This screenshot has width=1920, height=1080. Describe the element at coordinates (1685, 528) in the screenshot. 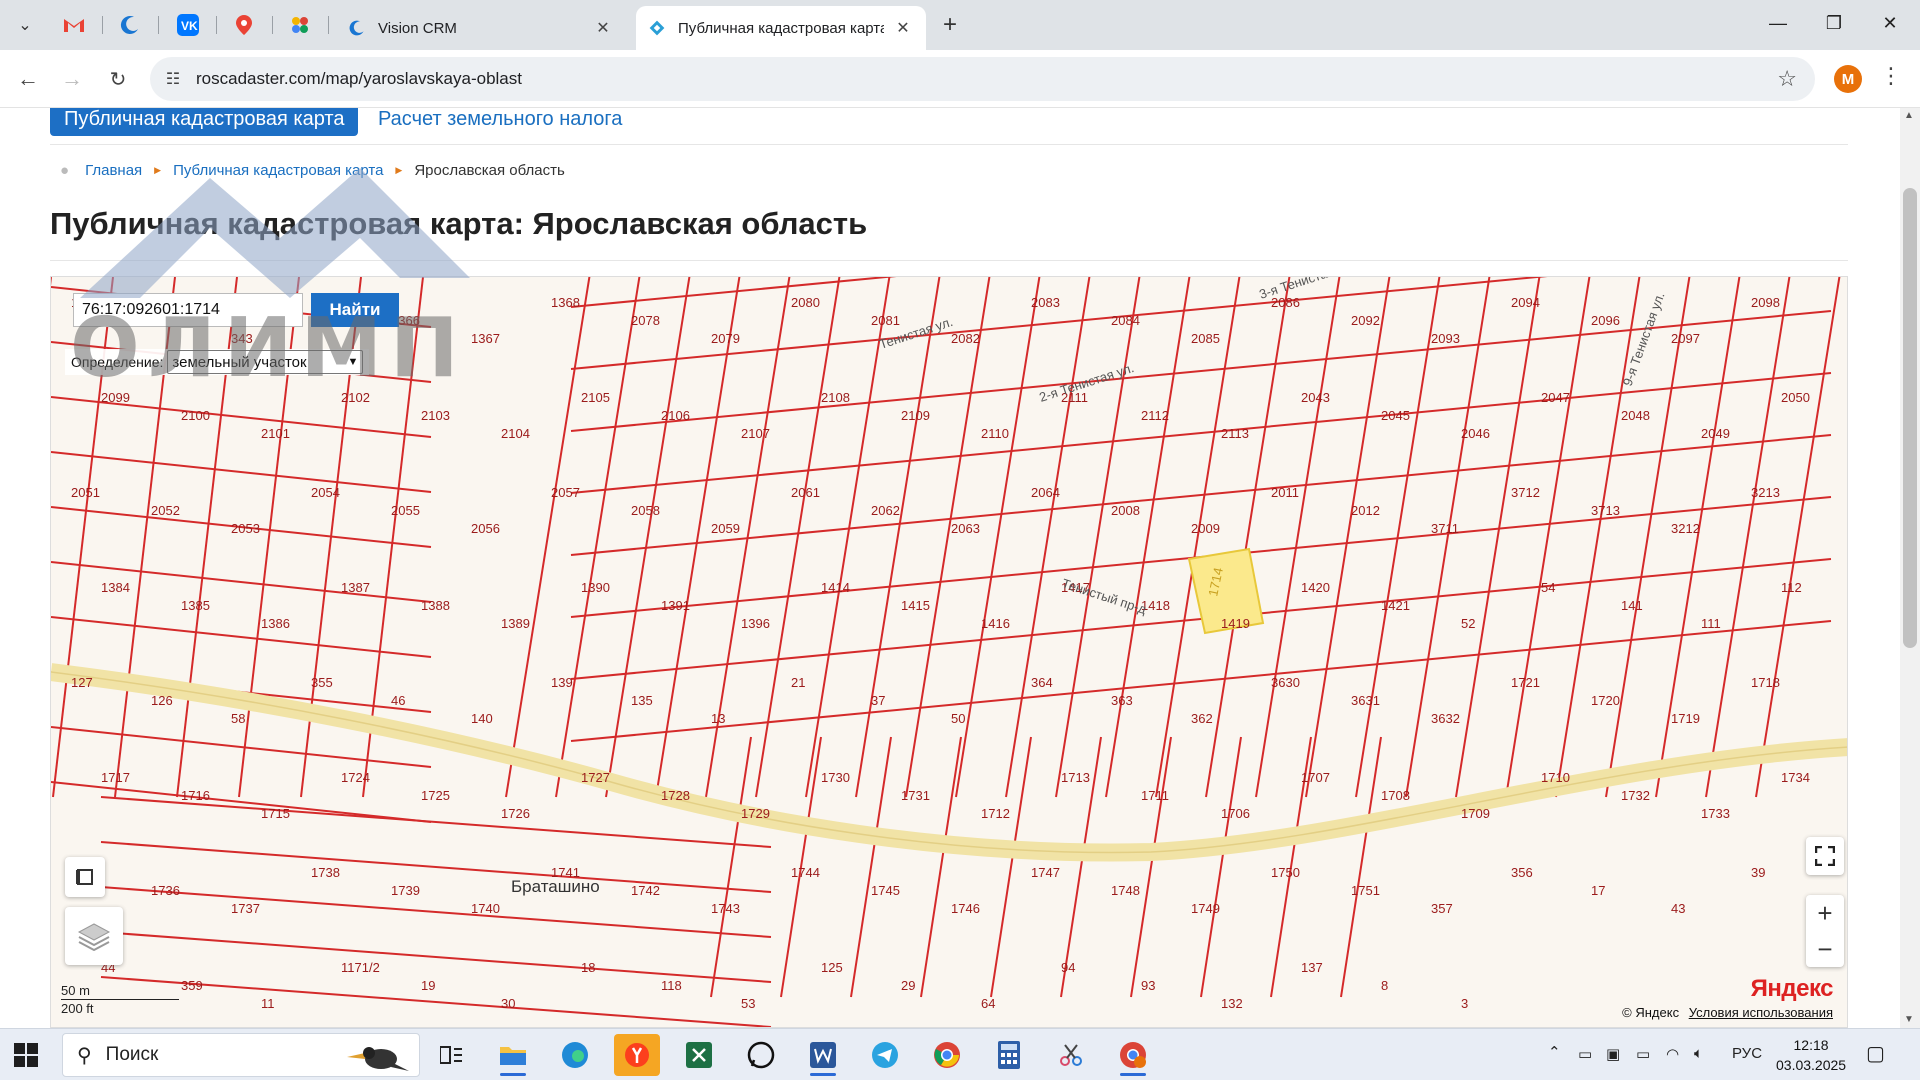

I see `parcel-number-label: 3212` at that location.